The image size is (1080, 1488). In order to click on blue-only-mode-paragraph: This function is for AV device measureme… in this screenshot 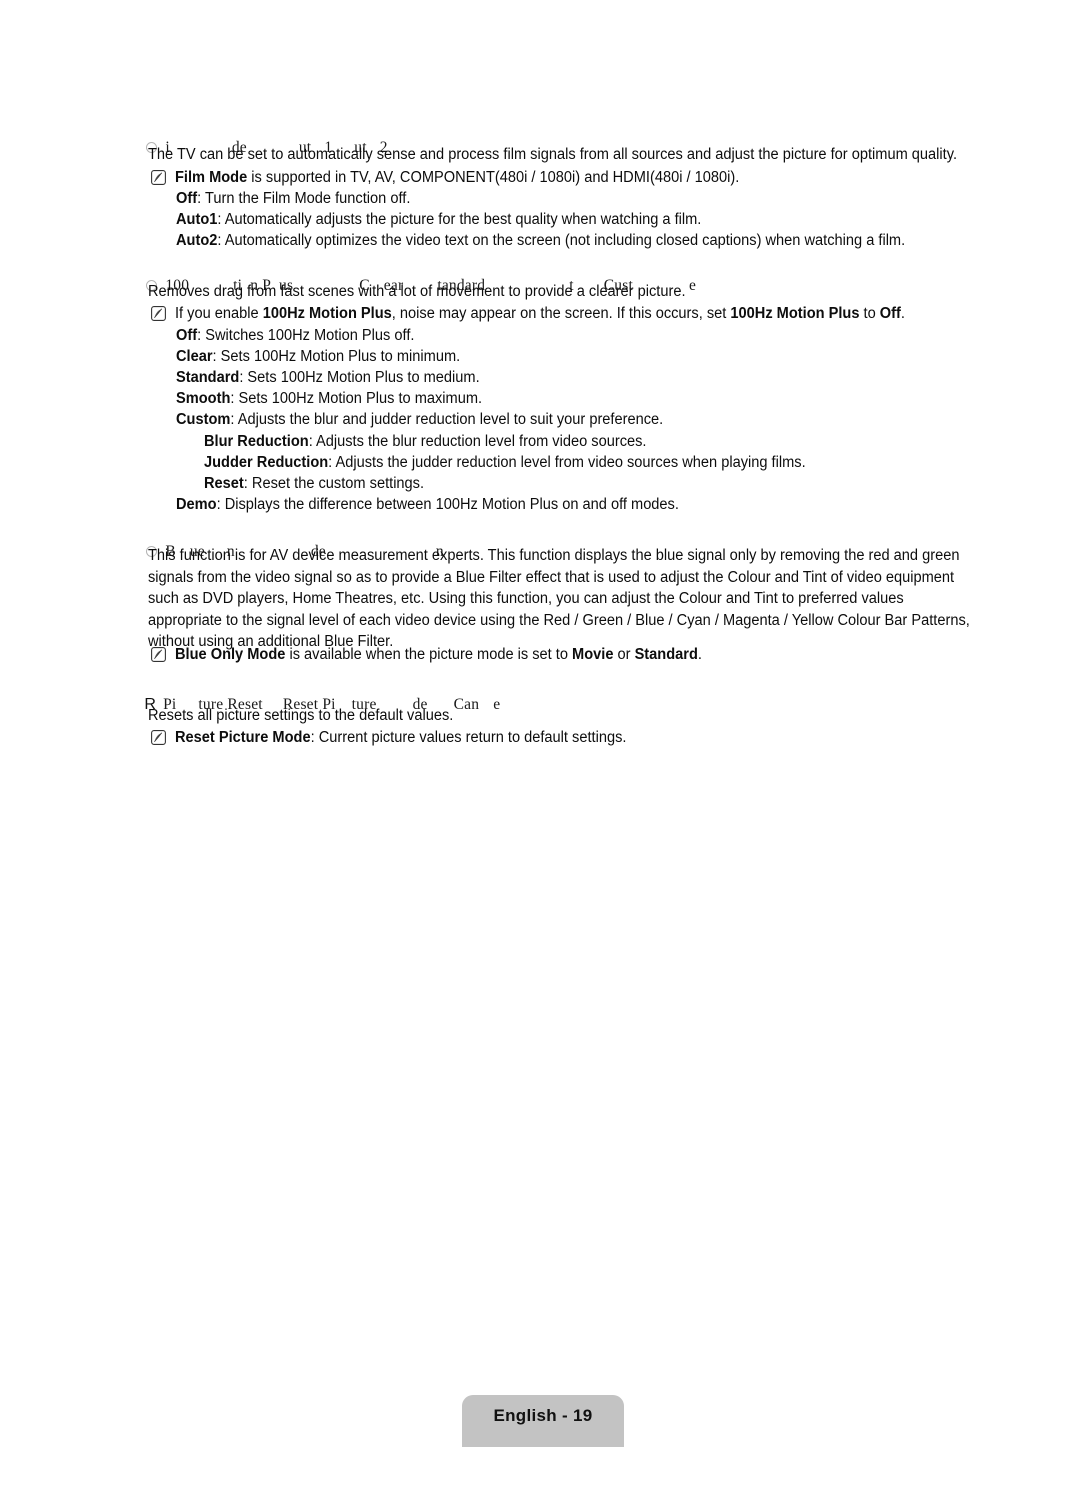, I will do `click(559, 598)`.